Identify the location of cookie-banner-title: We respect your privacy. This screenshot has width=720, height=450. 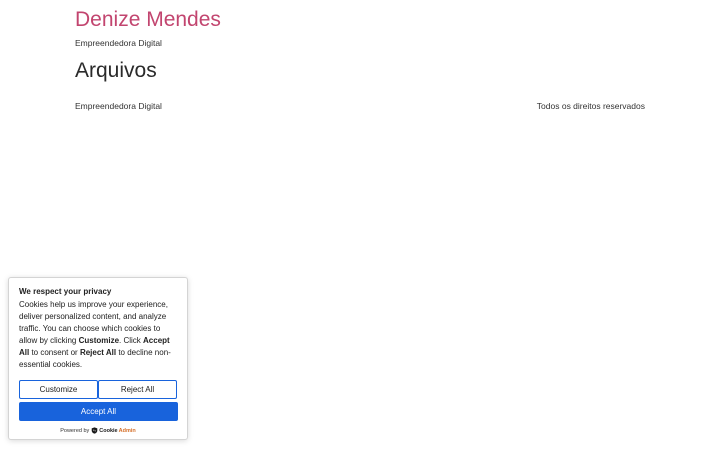
(65, 291).